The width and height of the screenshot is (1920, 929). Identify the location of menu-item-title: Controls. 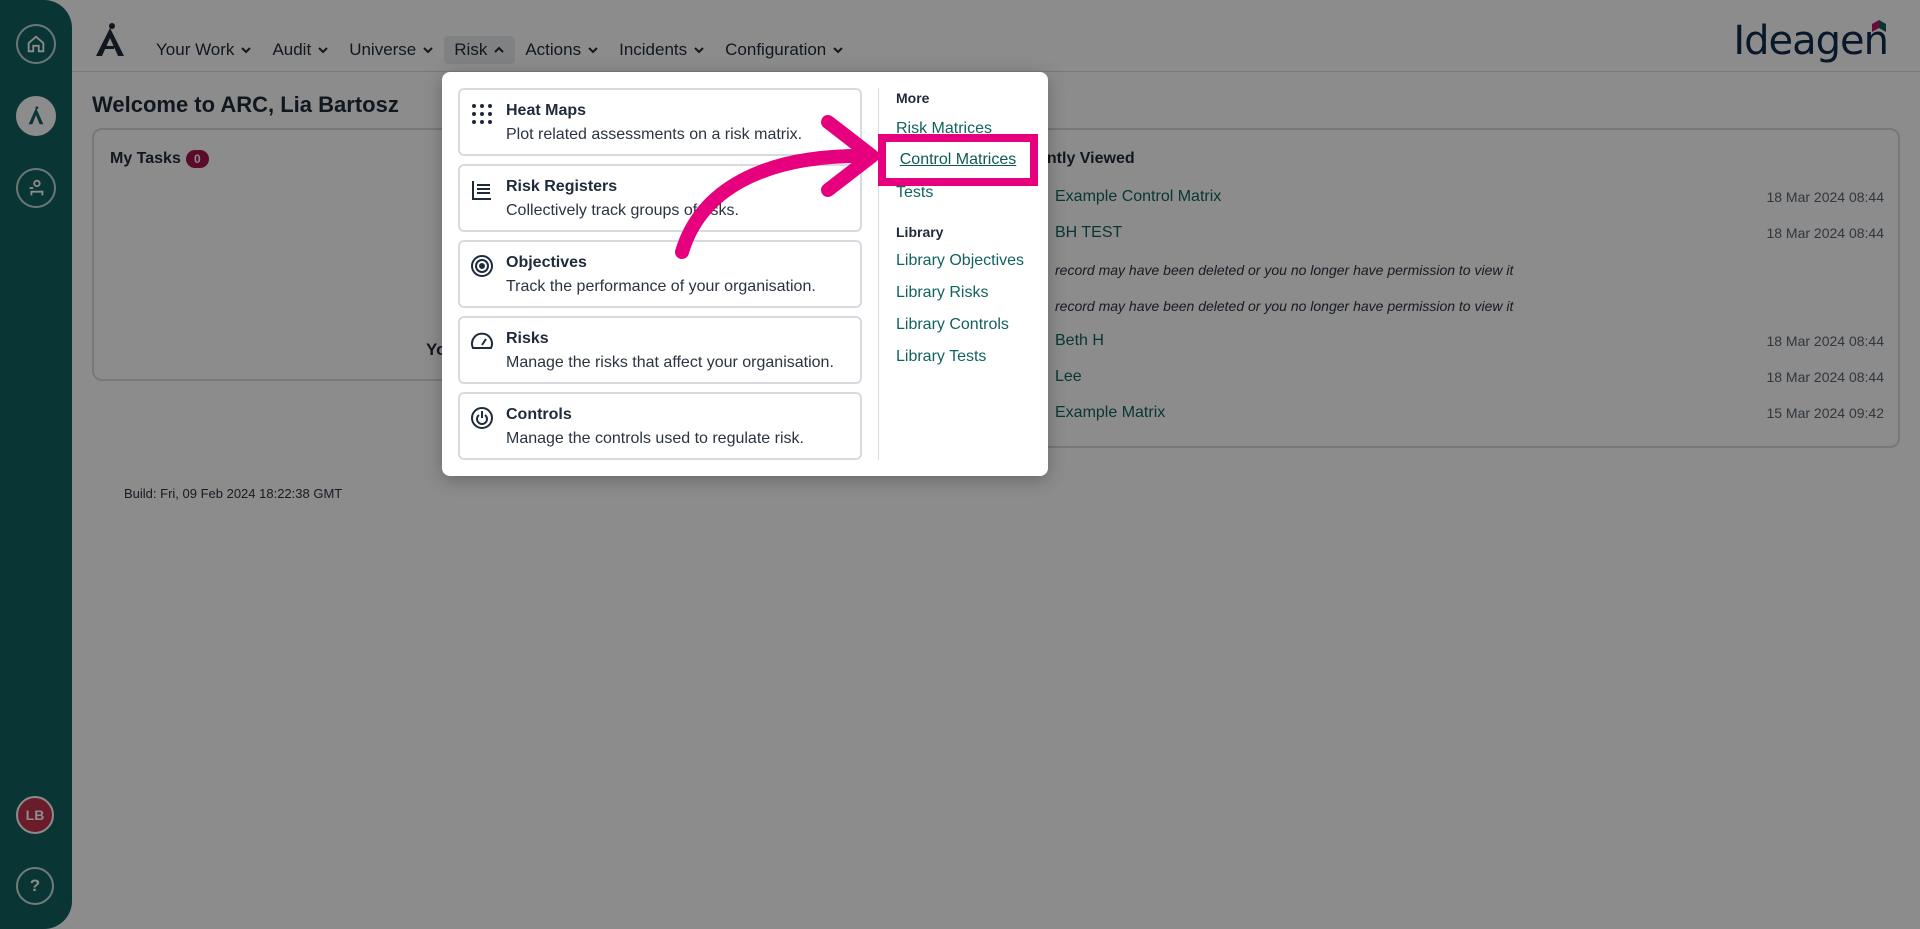
(539, 414).